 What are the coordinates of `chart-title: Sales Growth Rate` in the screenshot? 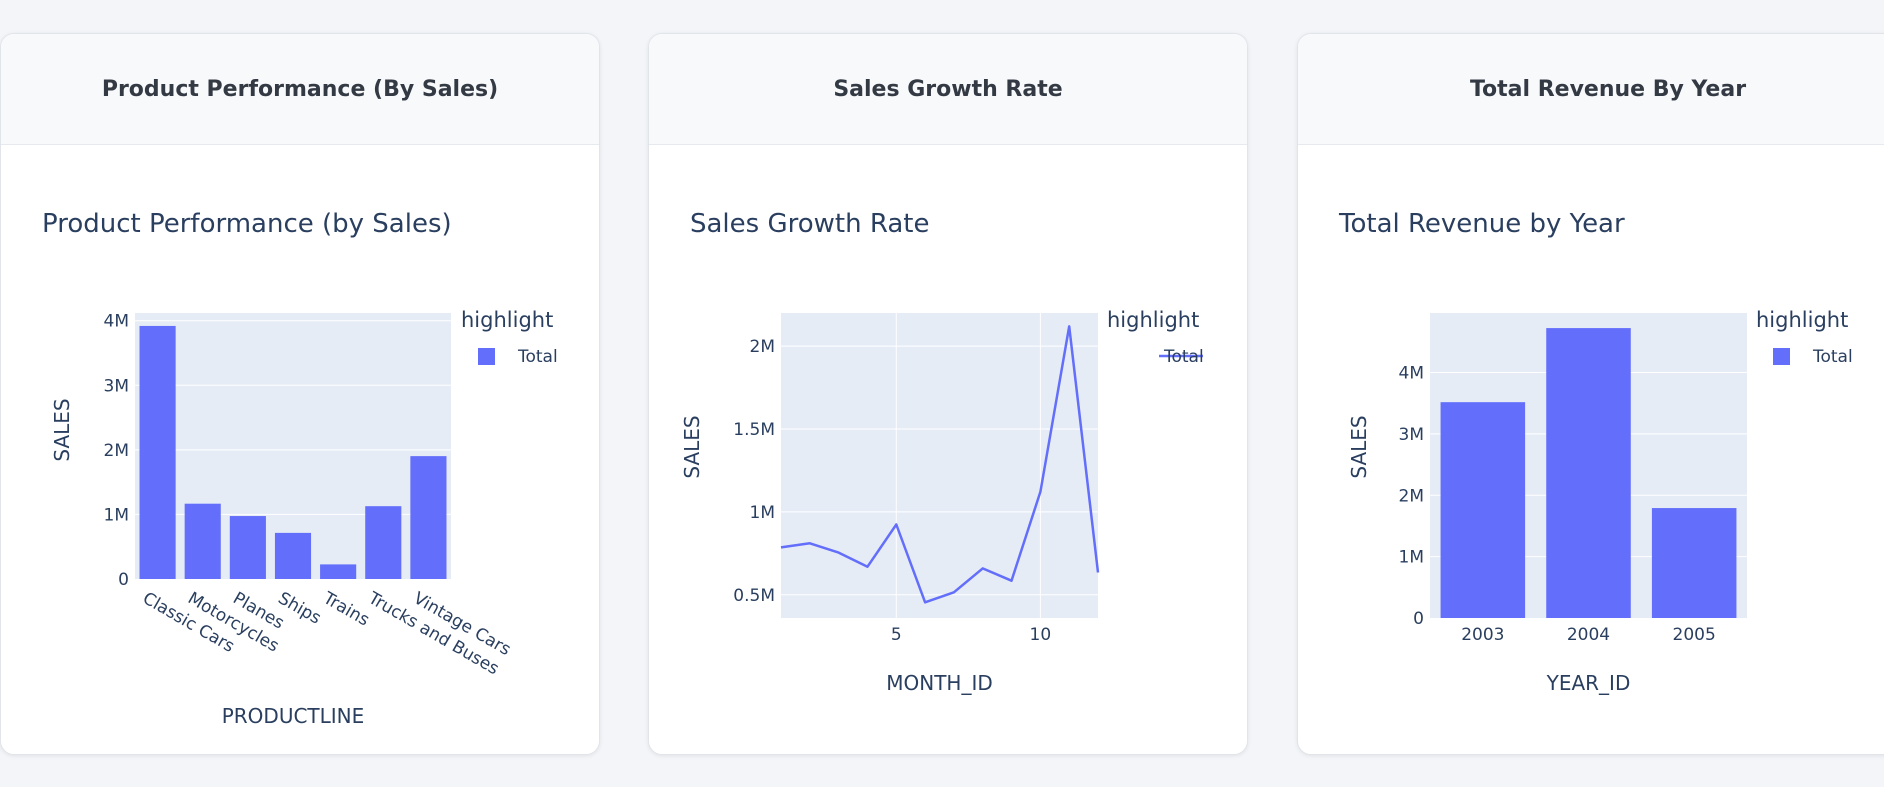 It's located at (809, 224).